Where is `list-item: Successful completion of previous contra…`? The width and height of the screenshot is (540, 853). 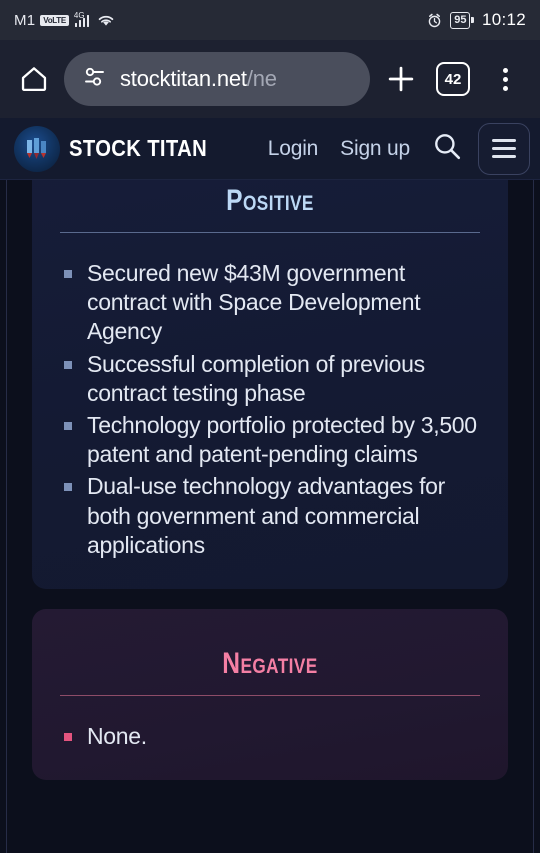 list-item: Successful completion of previous contra… is located at coordinates (270, 379).